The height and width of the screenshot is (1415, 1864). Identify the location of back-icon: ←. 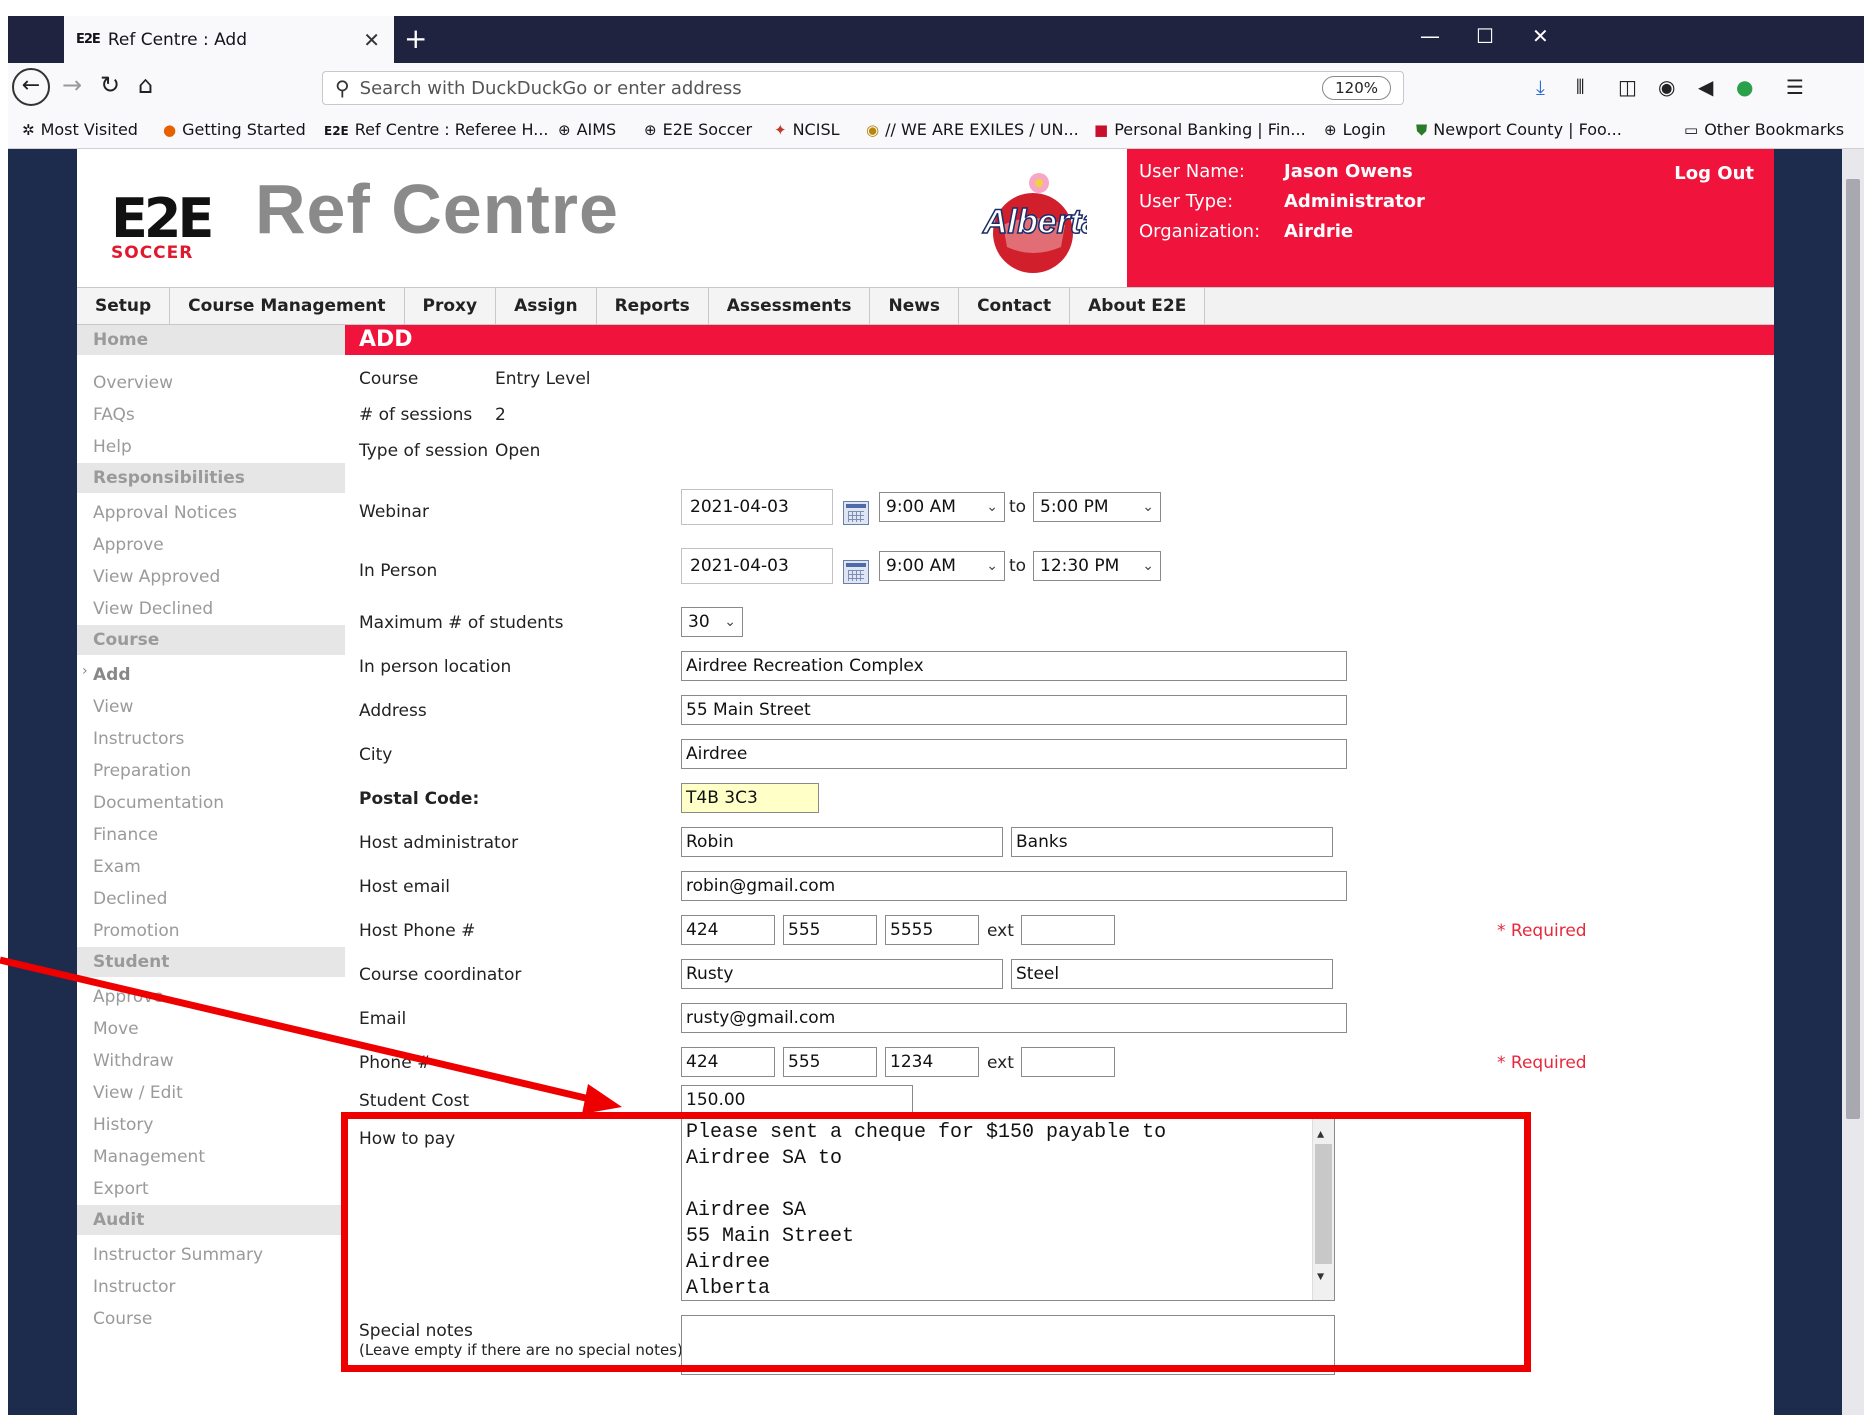
(31, 87).